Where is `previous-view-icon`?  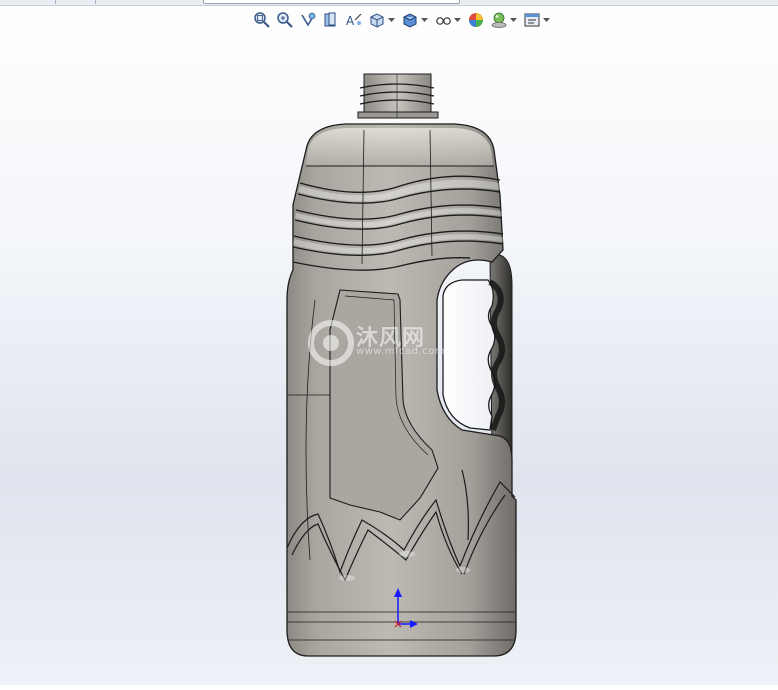 previous-view-icon is located at coordinates (308, 19).